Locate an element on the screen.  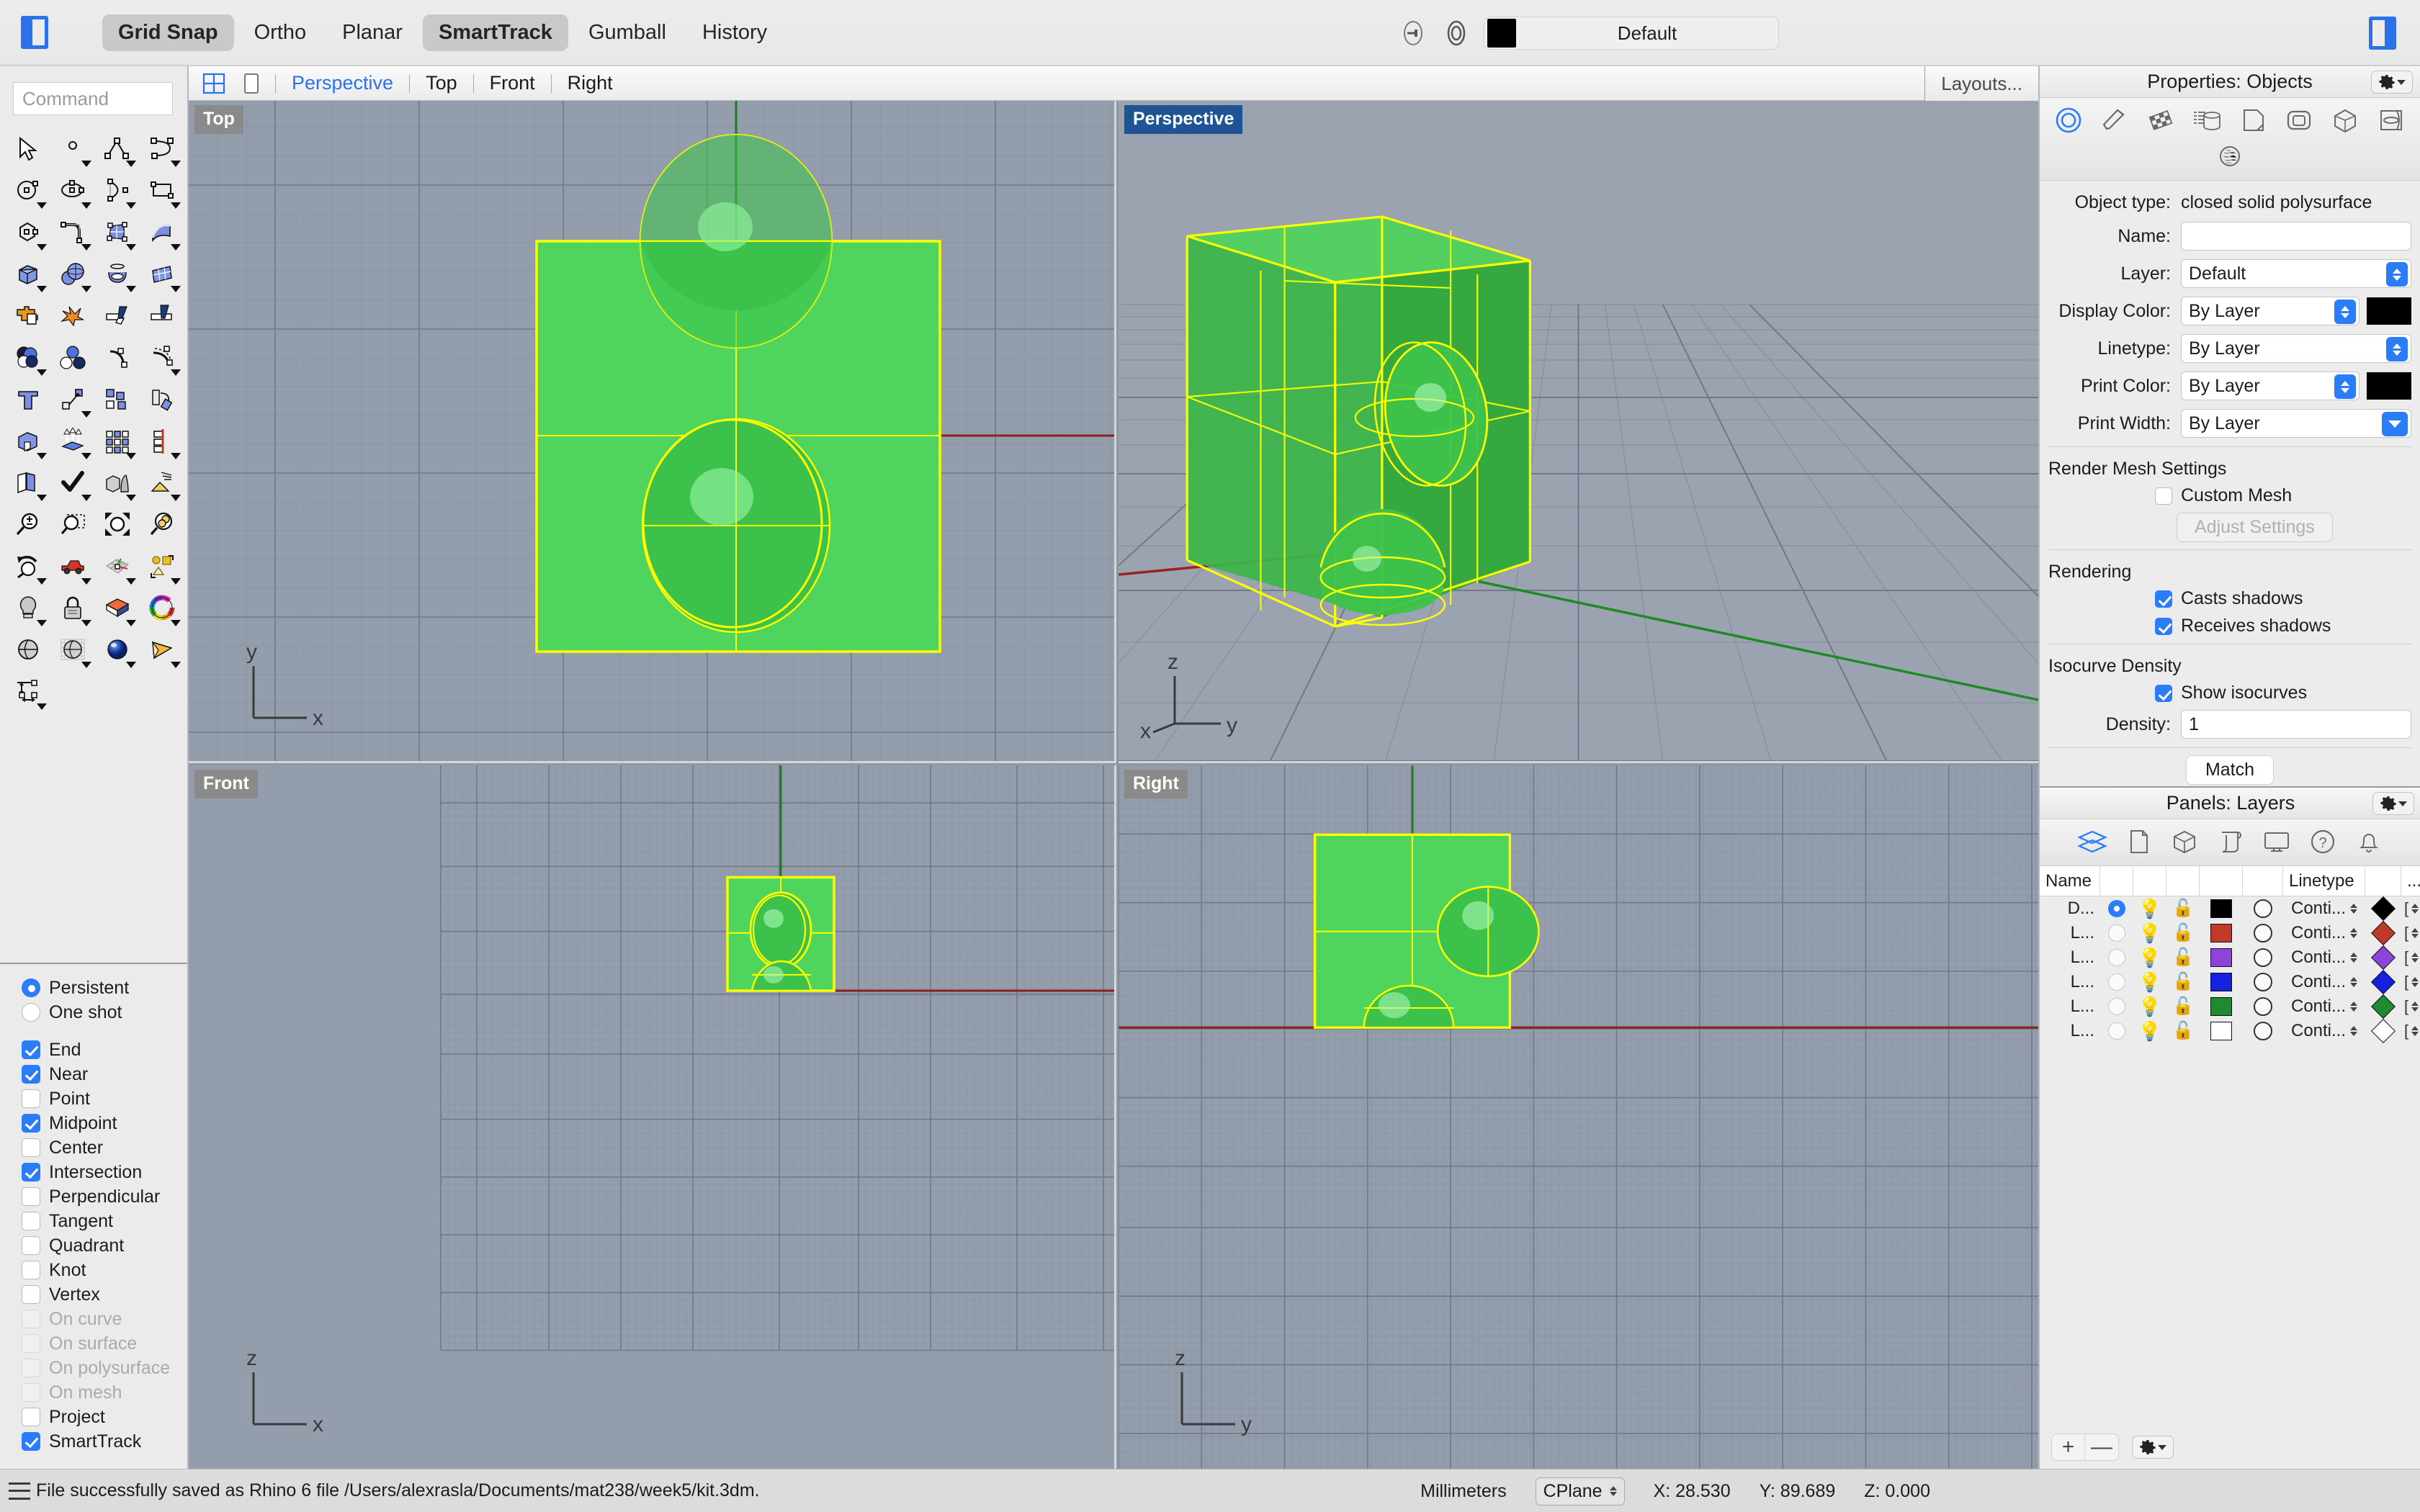
print-color-swatch is located at coordinates (2389, 386).